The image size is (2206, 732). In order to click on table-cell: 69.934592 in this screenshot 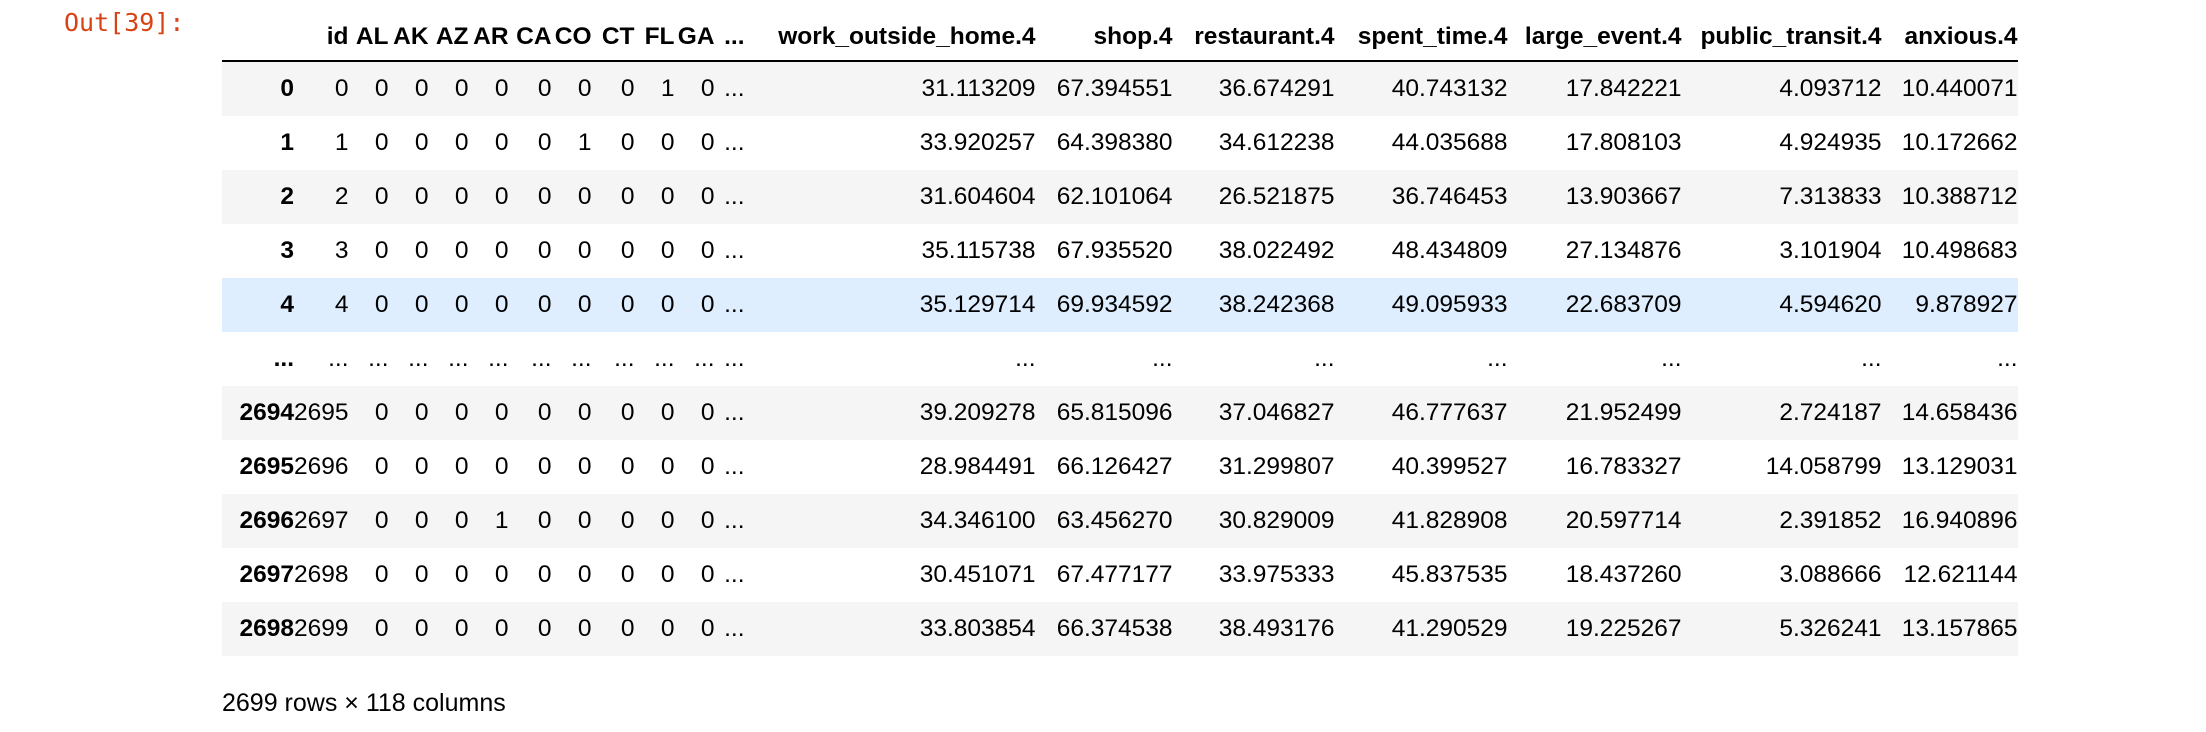, I will do `click(1114, 304)`.